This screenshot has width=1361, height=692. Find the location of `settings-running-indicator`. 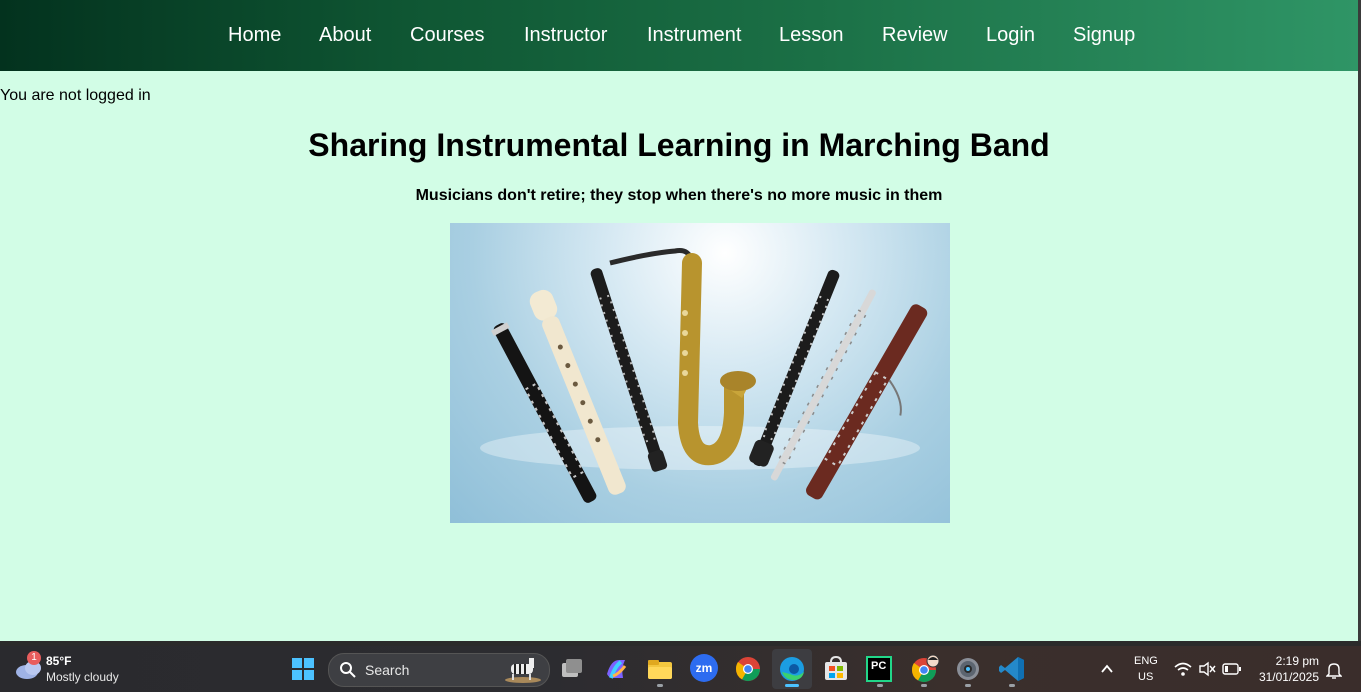

settings-running-indicator is located at coordinates (968, 685).